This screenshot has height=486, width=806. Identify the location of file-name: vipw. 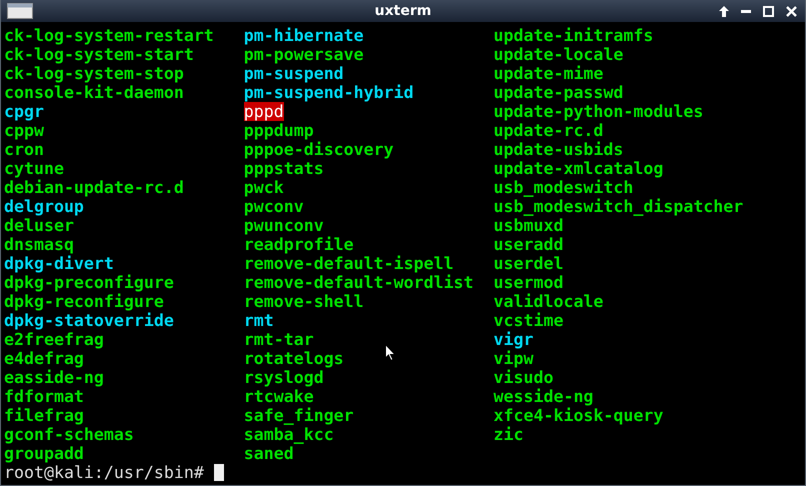
(514, 358).